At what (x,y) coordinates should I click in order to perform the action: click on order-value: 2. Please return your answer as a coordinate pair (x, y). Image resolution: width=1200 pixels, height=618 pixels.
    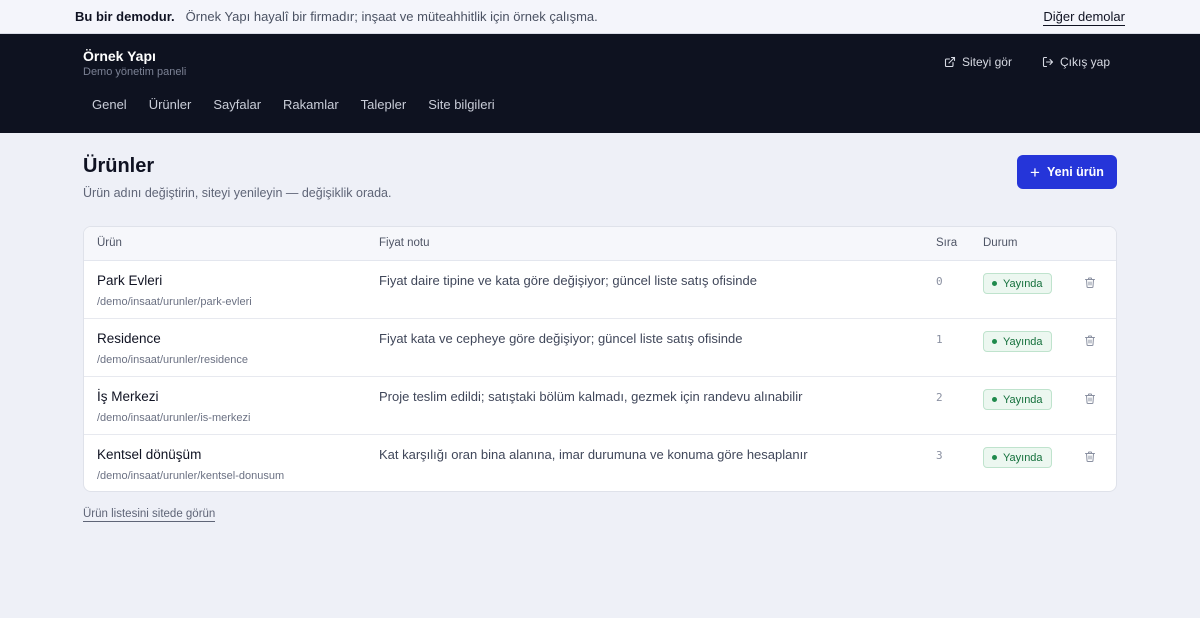
    Looking at the image, I should click on (939, 397).